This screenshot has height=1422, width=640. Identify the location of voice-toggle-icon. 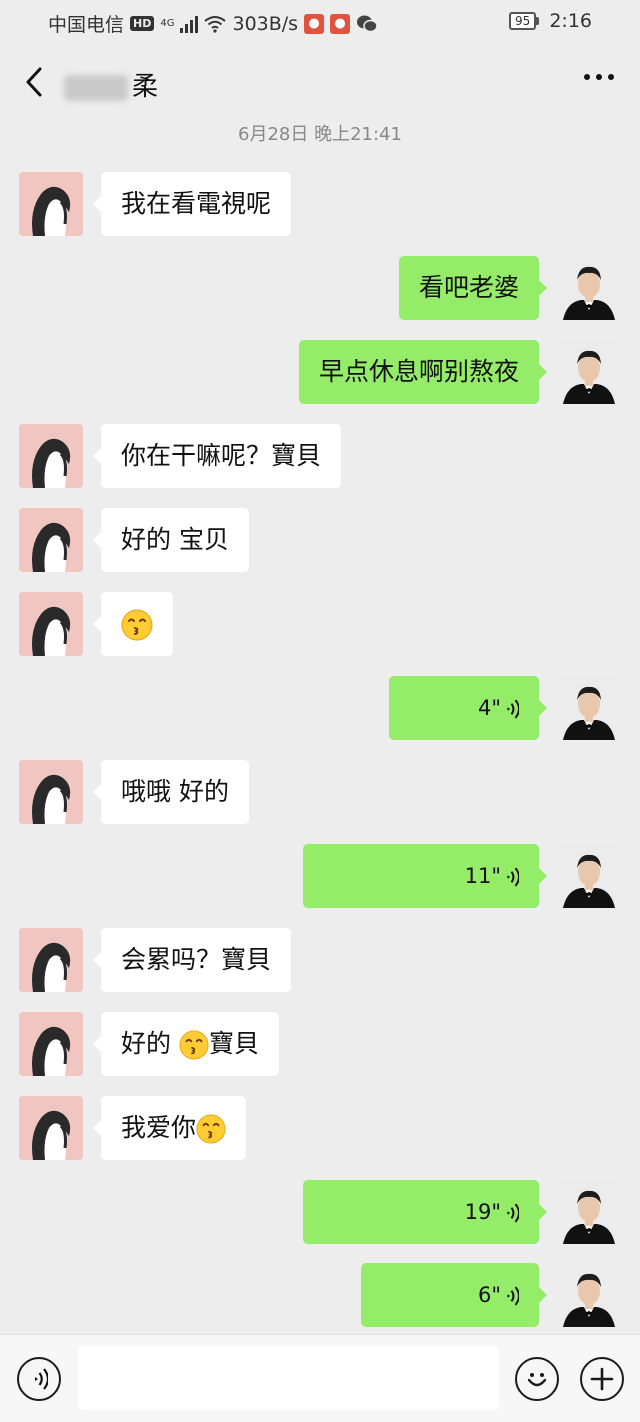
(39, 1379).